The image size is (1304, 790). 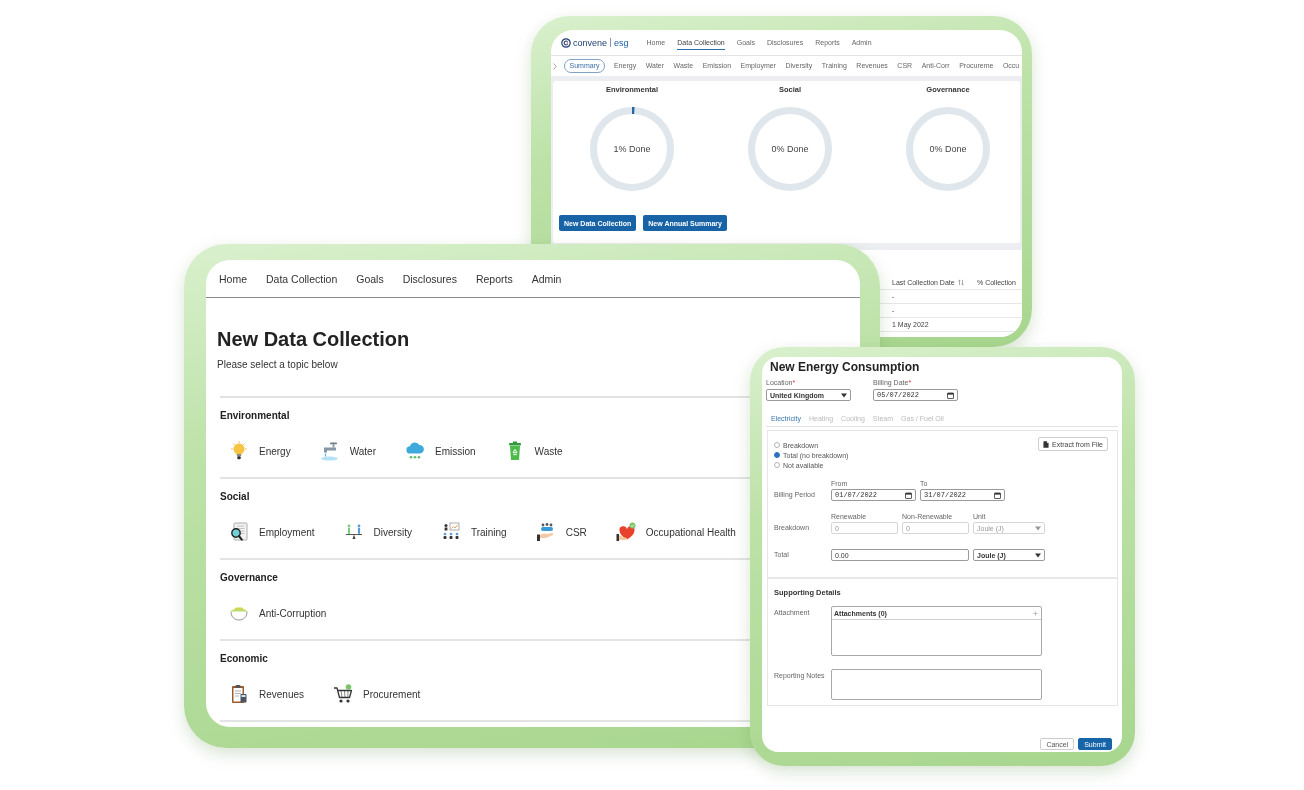 What do you see at coordinates (377, 532) in the screenshot?
I see `topic-item: Diversity` at bounding box center [377, 532].